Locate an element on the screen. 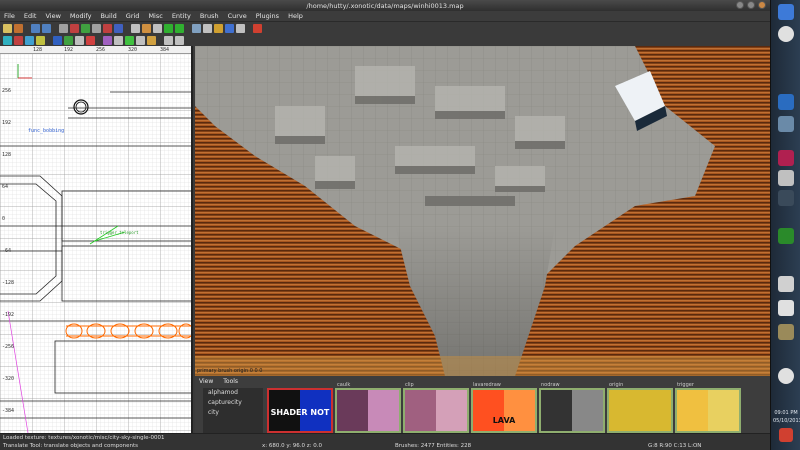 The width and height of the screenshot is (800, 450). menu-modify: Modify is located at coordinates (81, 16).